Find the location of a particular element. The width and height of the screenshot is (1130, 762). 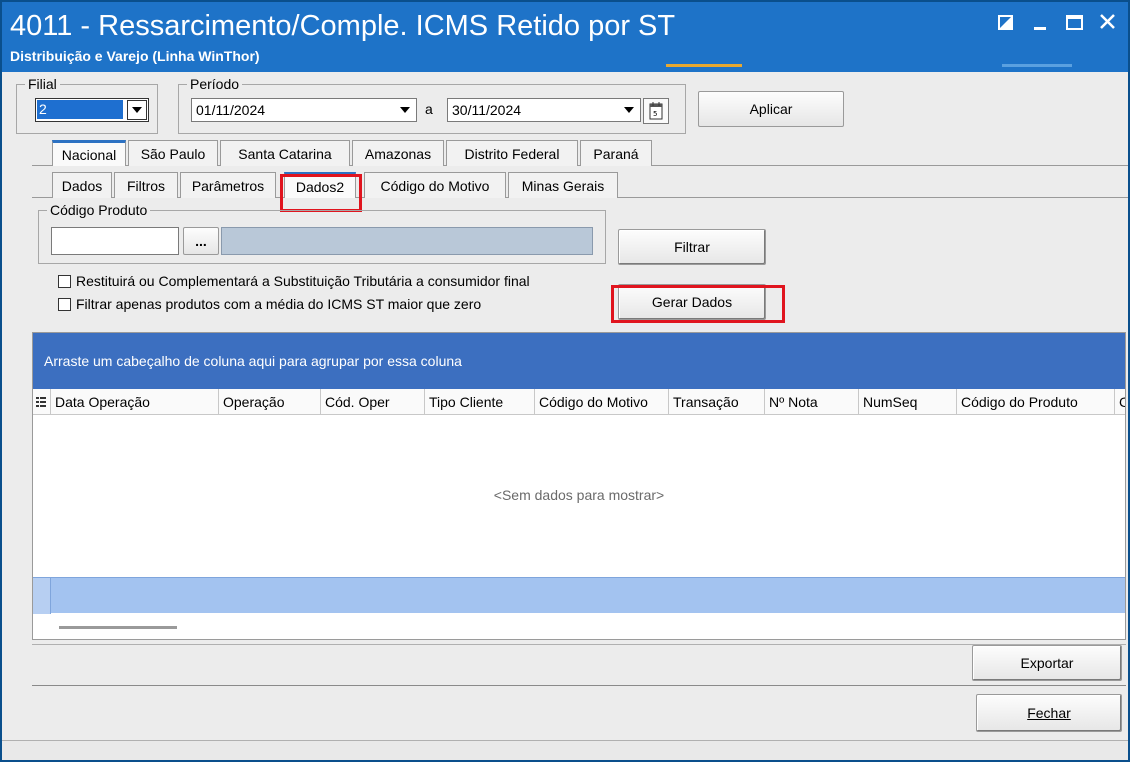

highlight-dados2-tab is located at coordinates (321, 193).